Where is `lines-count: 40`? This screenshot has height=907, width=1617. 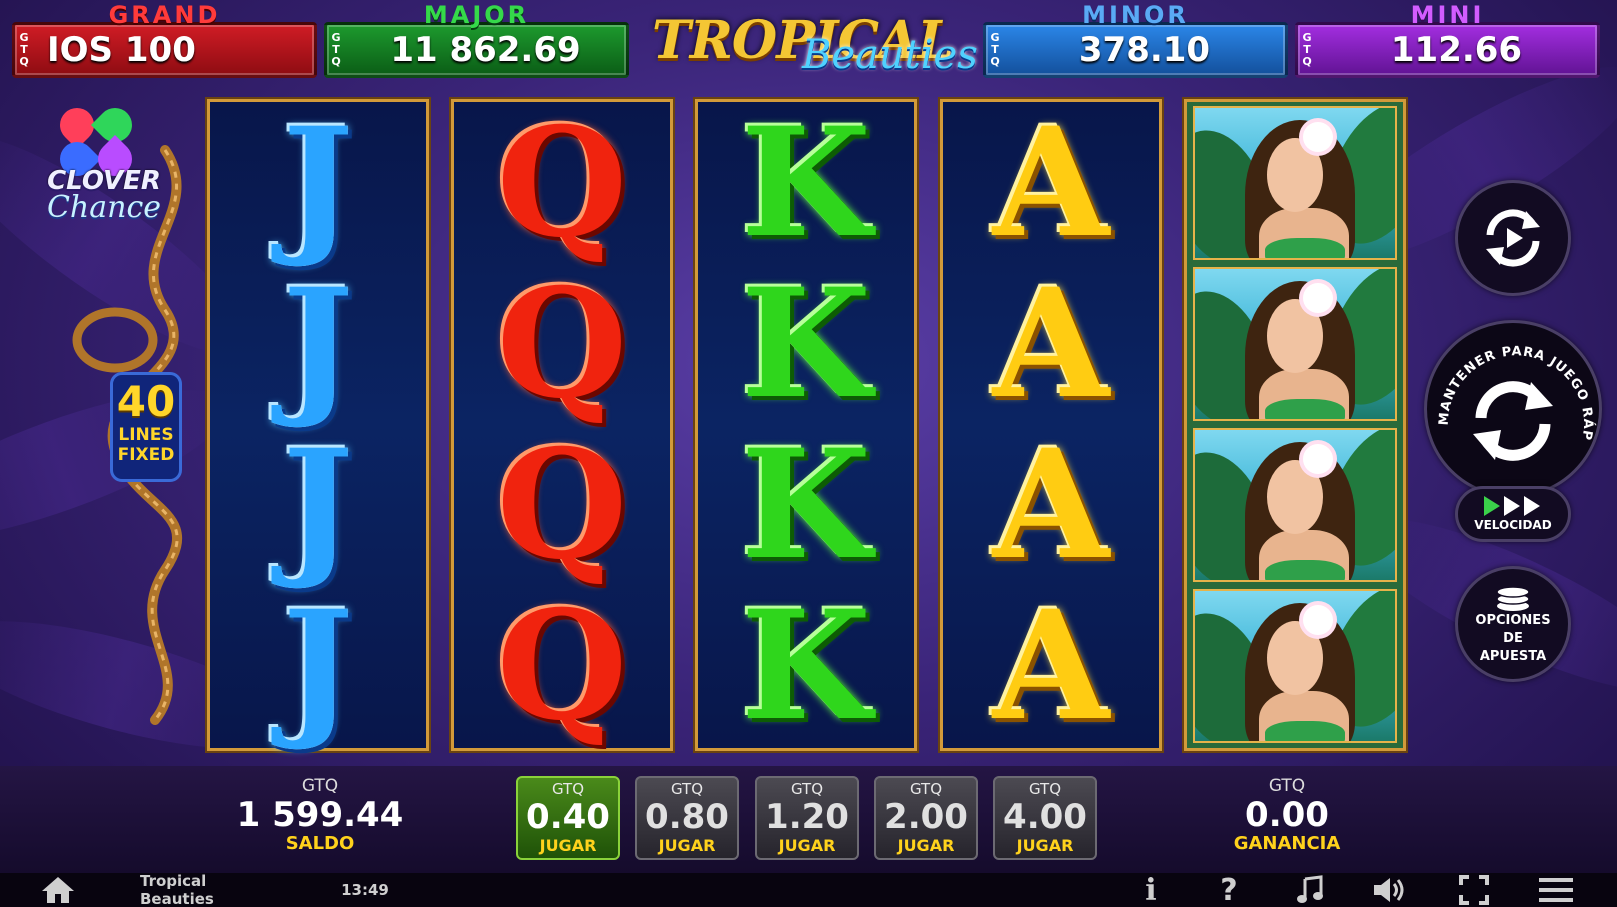 lines-count: 40 is located at coordinates (146, 401).